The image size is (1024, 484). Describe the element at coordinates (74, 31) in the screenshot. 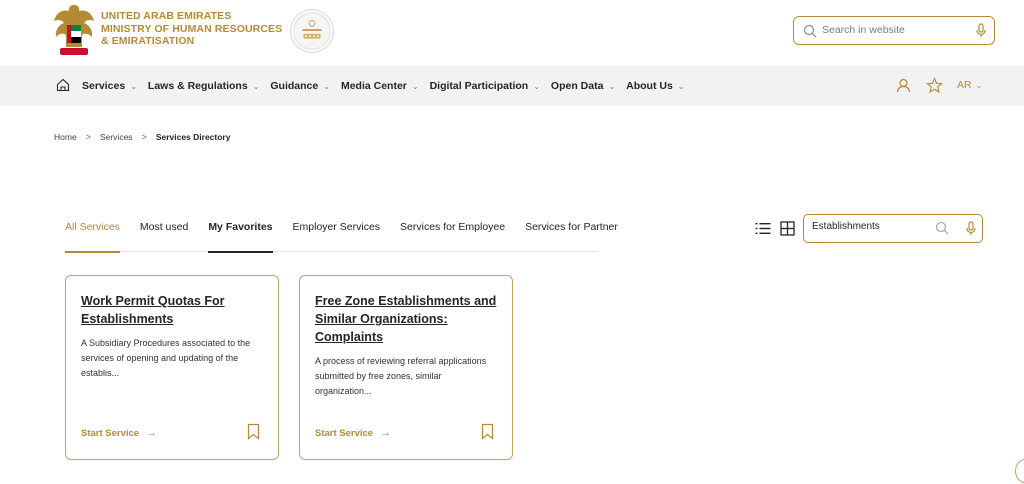

I see `uae-emblem-icon` at that location.